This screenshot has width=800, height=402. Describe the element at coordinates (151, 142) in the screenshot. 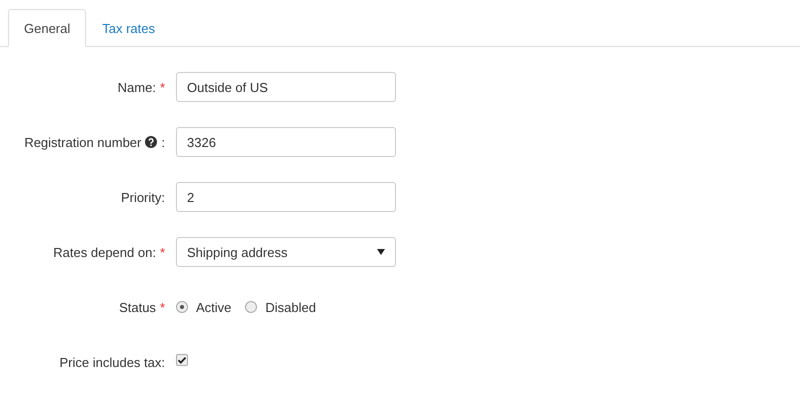

I see `help-icon` at that location.